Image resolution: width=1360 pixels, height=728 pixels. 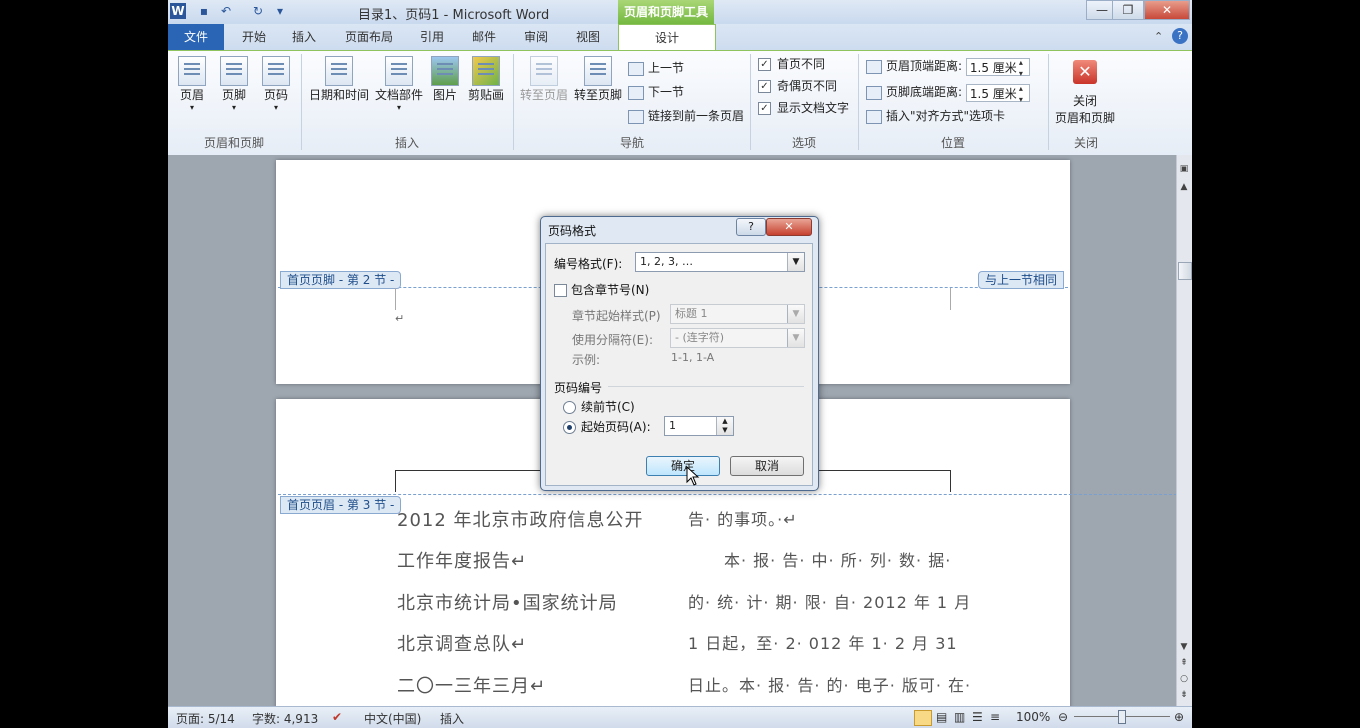 What do you see at coordinates (254, 37) in the screenshot?
I see `tab-home: 开始` at bounding box center [254, 37].